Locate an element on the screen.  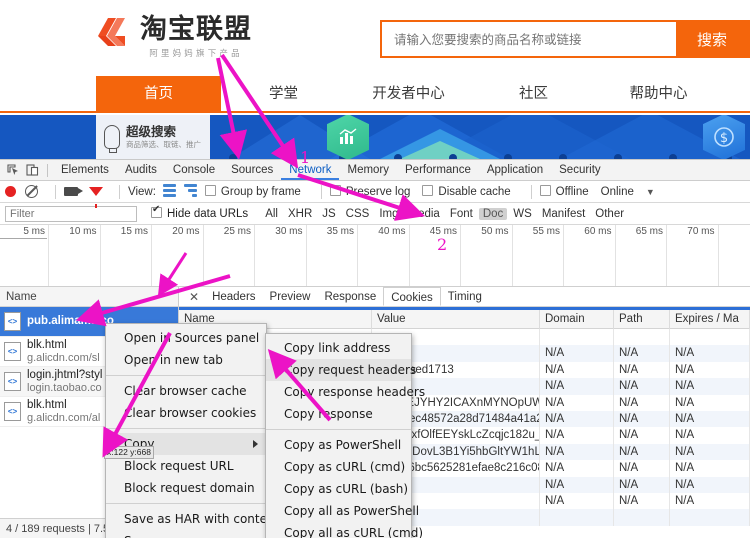
filter-type-font: Font is located at coordinates (461, 214).